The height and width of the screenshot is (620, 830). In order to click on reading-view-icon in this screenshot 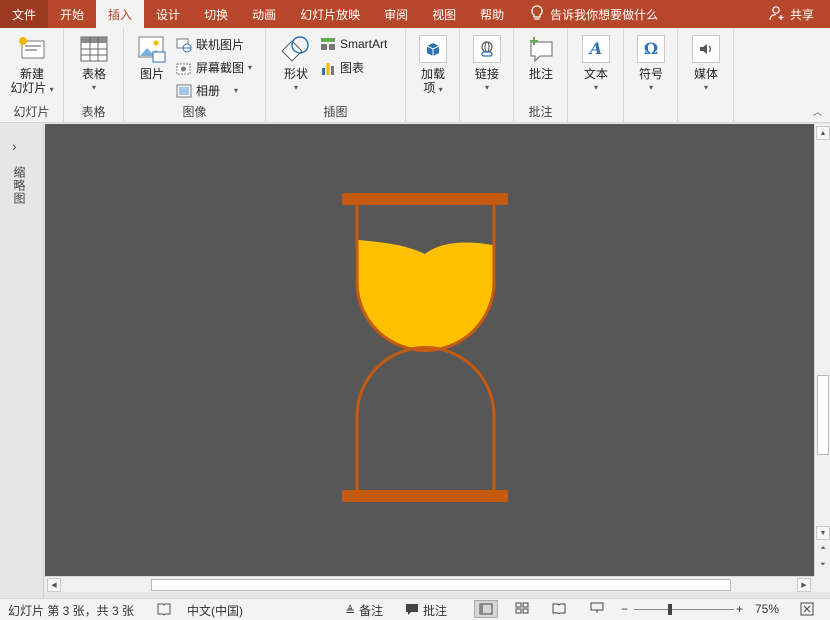, I will do `click(559, 608)`.